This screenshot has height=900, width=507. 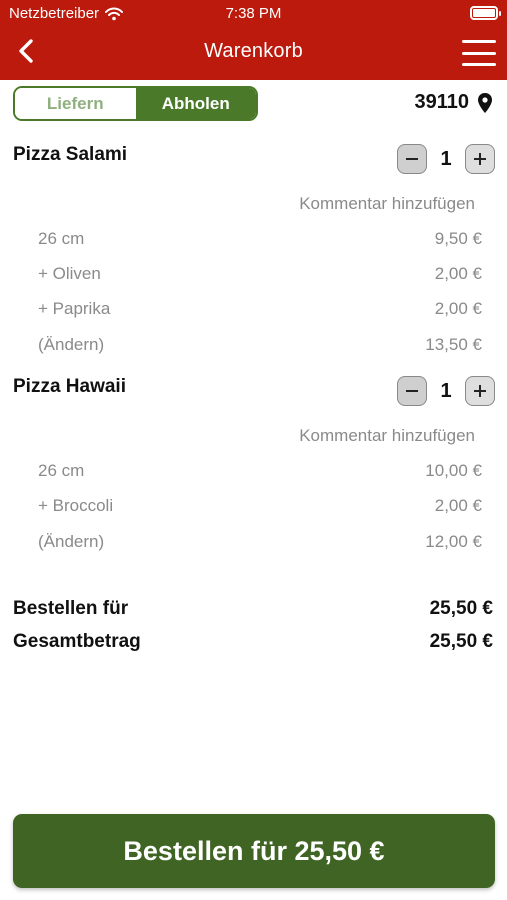 What do you see at coordinates (77, 641) in the screenshot?
I see `total-label: Gesamtbetrag` at bounding box center [77, 641].